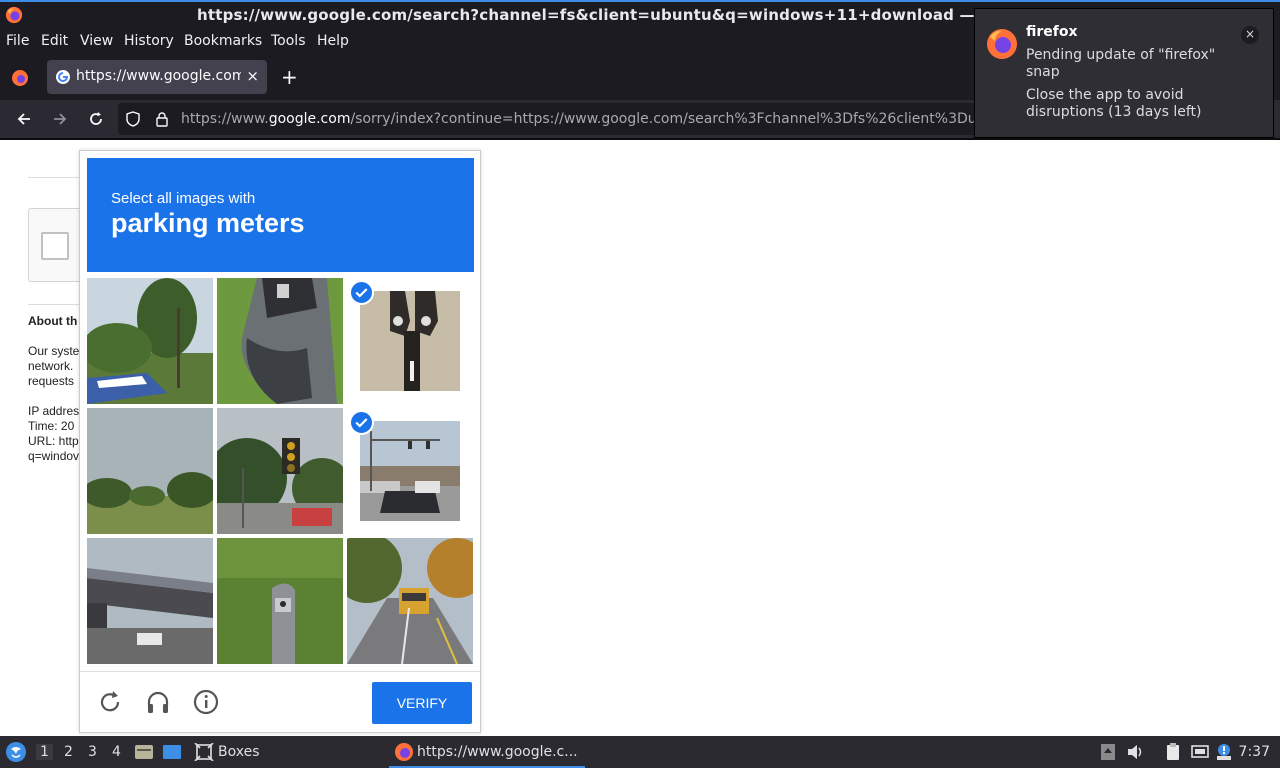 Image resolution: width=1280 pixels, height=768 pixels. What do you see at coordinates (1173, 752) in the screenshot?
I see `clipboard-icon` at bounding box center [1173, 752].